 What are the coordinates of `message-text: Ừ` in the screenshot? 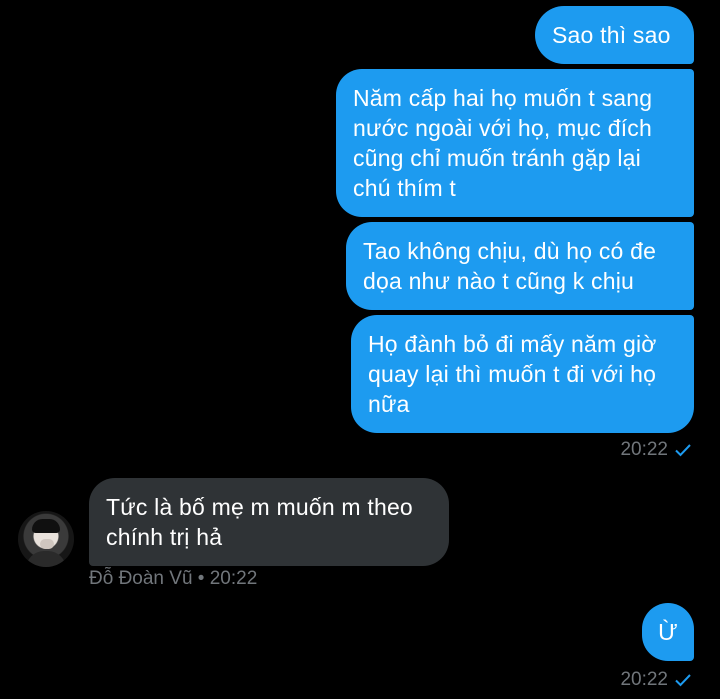 It's located at (668, 632).